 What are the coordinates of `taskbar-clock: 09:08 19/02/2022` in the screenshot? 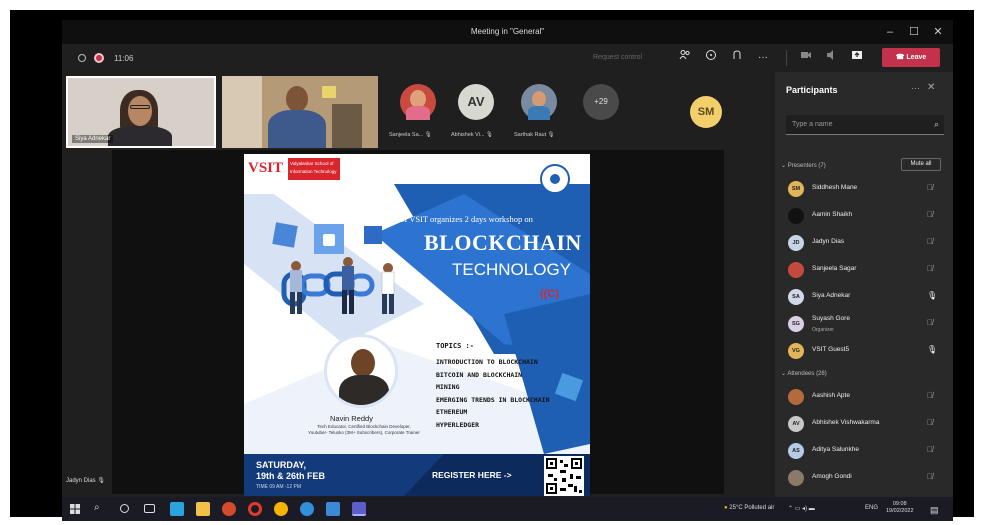 It's located at (900, 508).